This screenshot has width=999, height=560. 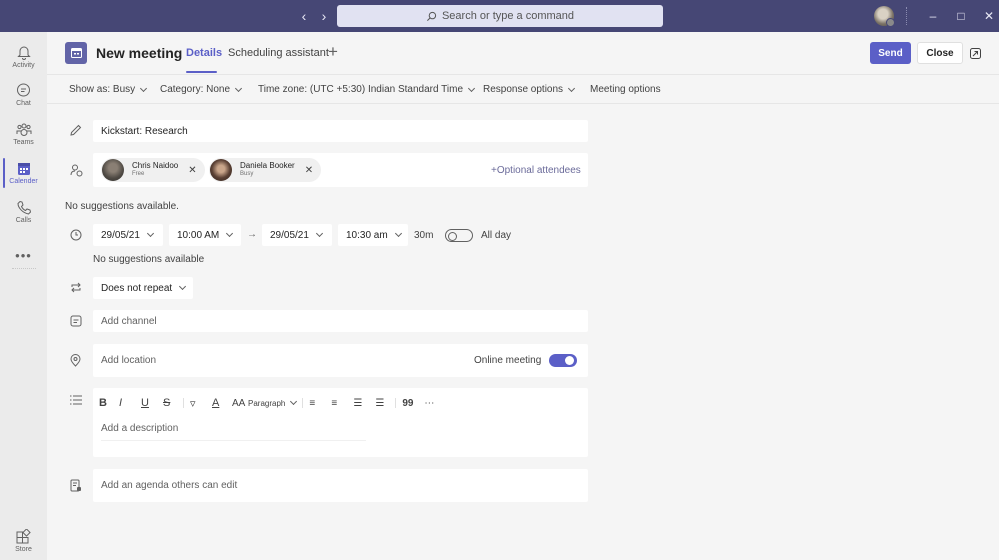 What do you see at coordinates (961, 16) in the screenshot?
I see `maximize-button: □` at bounding box center [961, 16].